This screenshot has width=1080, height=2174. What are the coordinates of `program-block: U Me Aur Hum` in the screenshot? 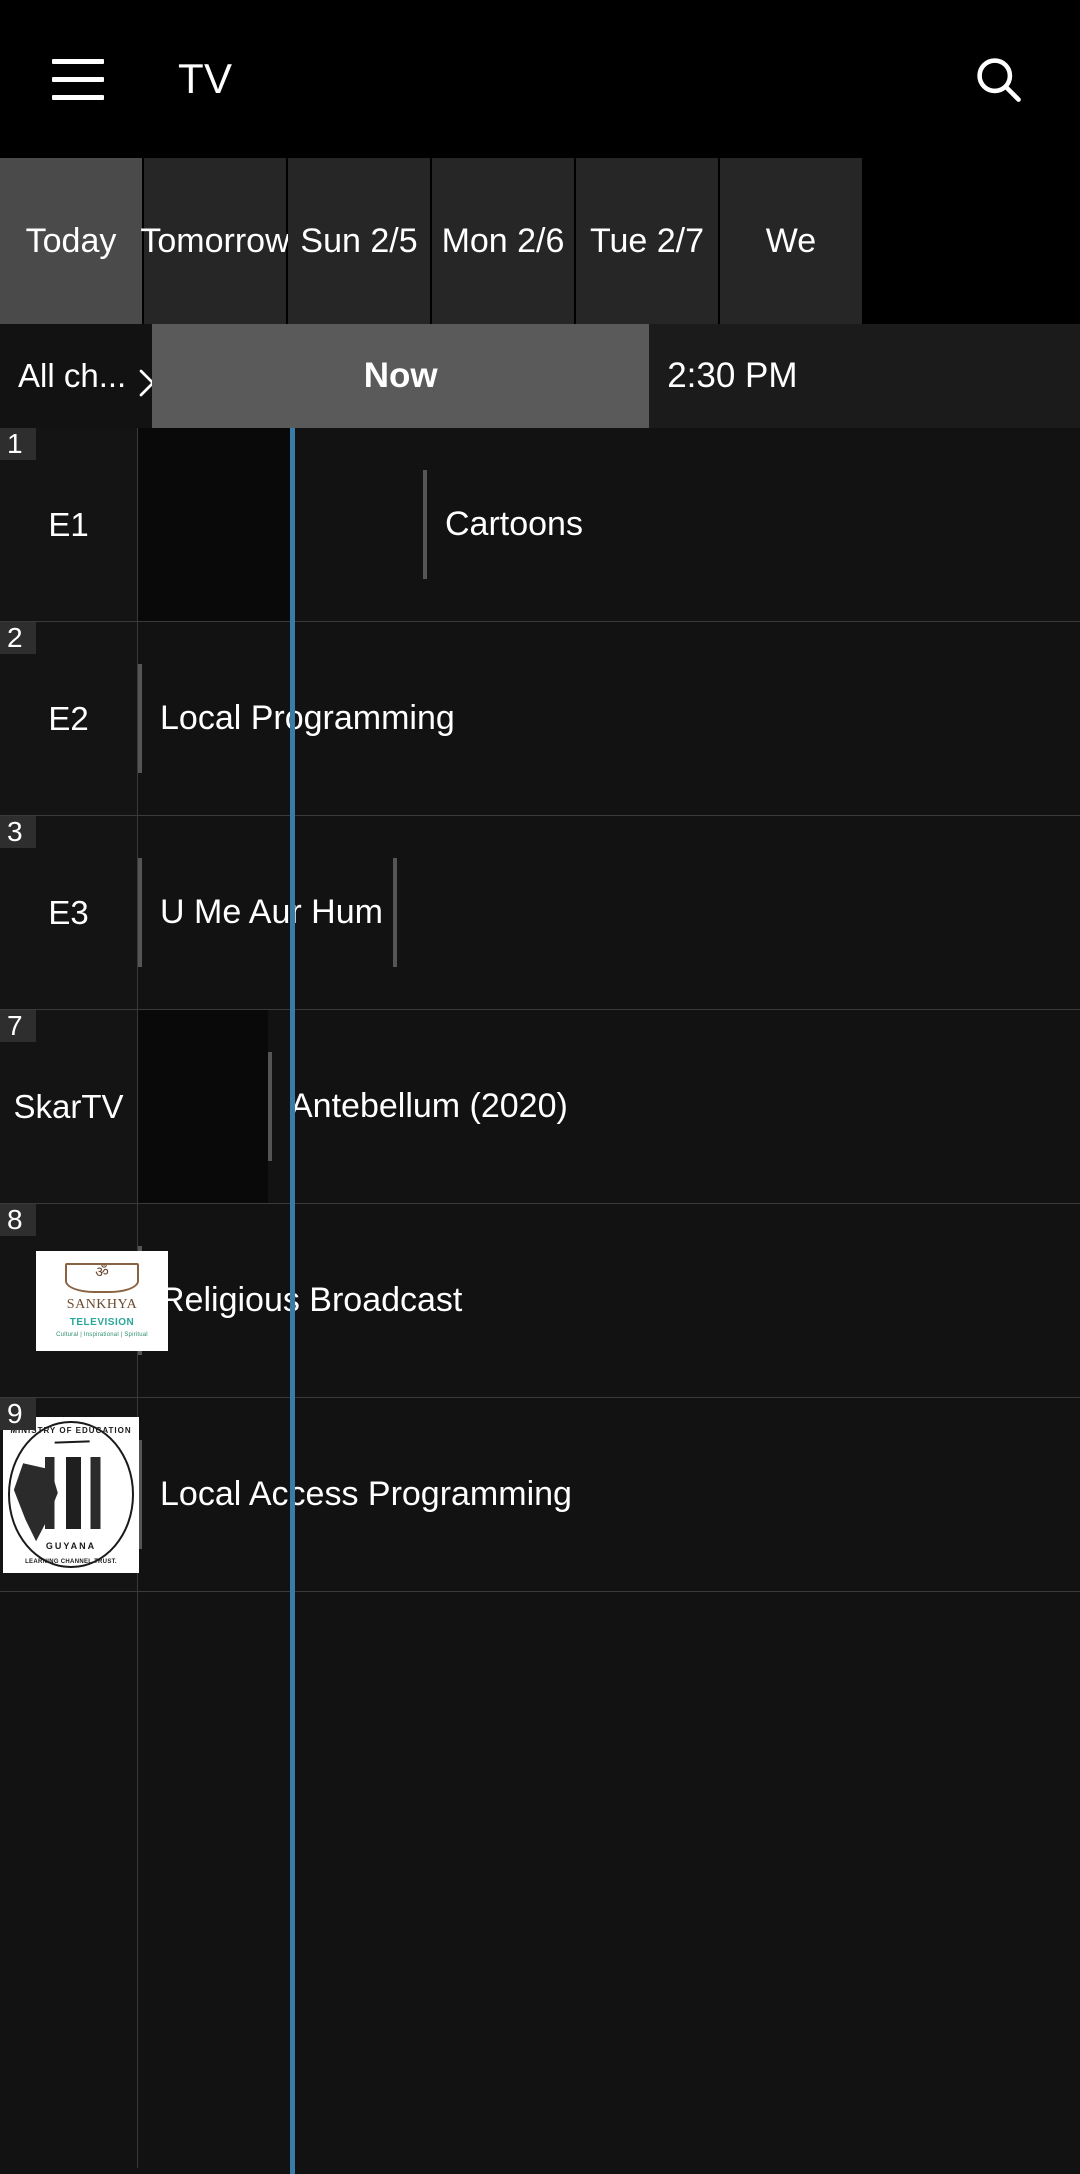 It's located at (265, 912).